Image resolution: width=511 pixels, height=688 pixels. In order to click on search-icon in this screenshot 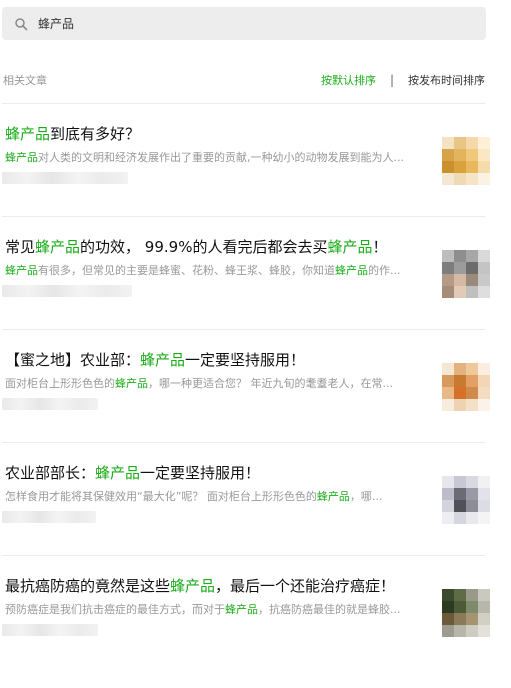, I will do `click(21, 23)`.